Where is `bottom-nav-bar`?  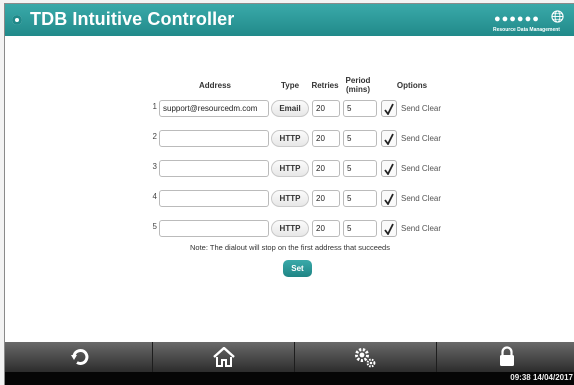 bottom-nav-bar is located at coordinates (289, 357).